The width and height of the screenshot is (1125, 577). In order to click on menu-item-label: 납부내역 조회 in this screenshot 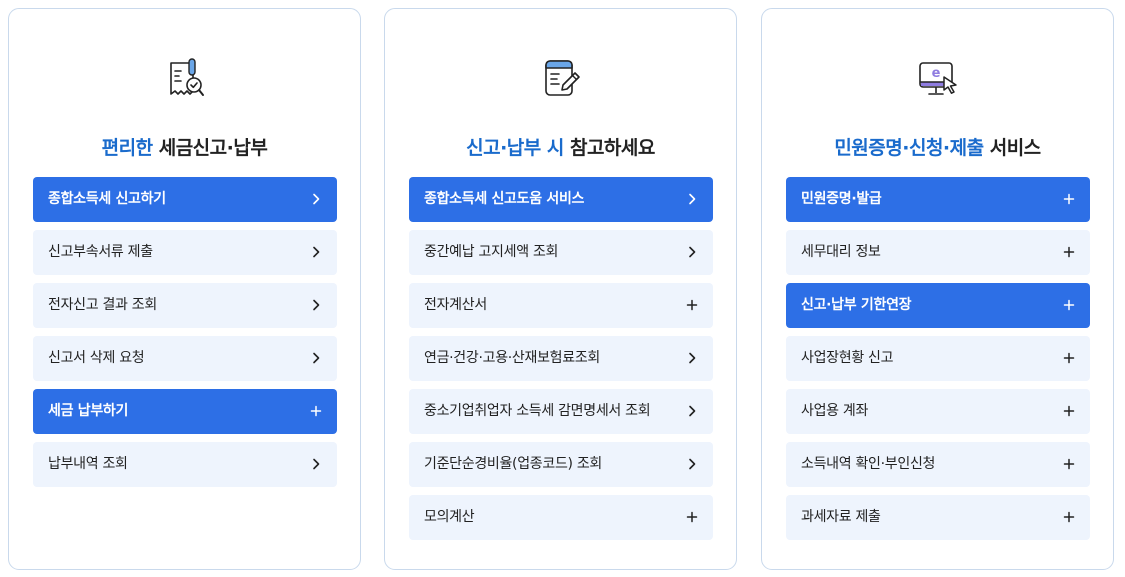, I will do `click(88, 464)`.